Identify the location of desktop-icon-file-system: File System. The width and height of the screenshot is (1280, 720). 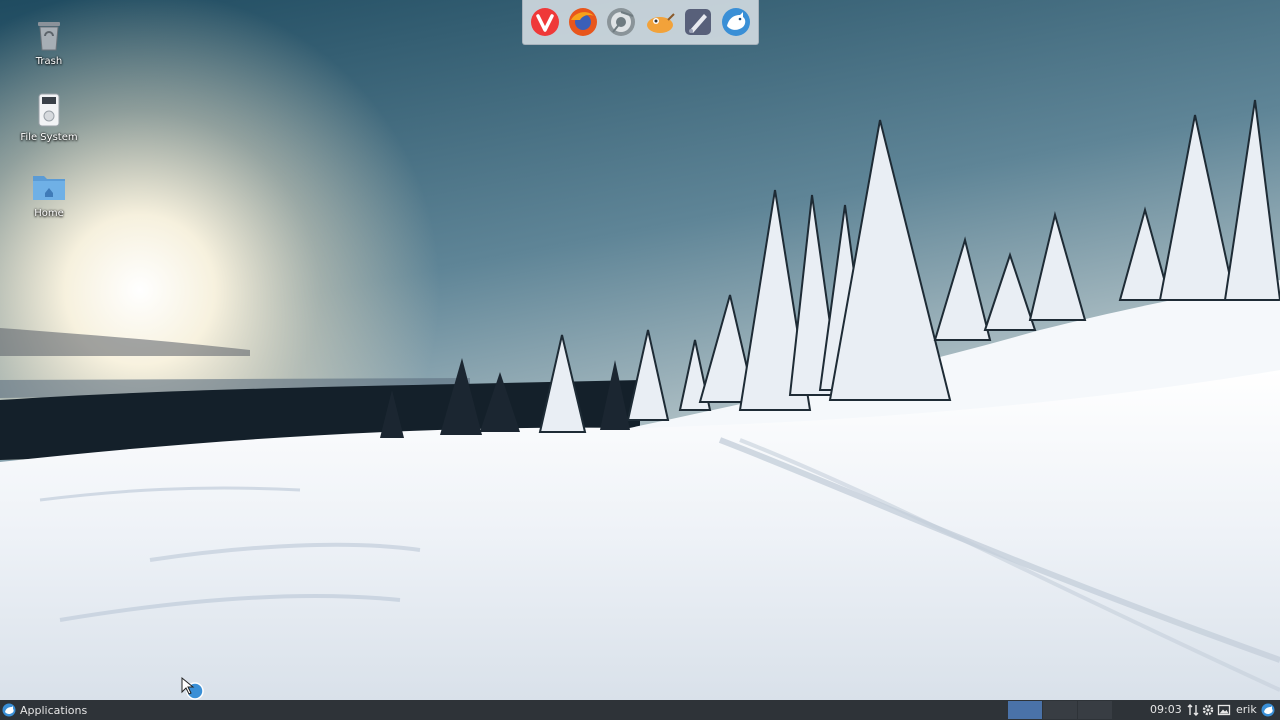
(49, 116).